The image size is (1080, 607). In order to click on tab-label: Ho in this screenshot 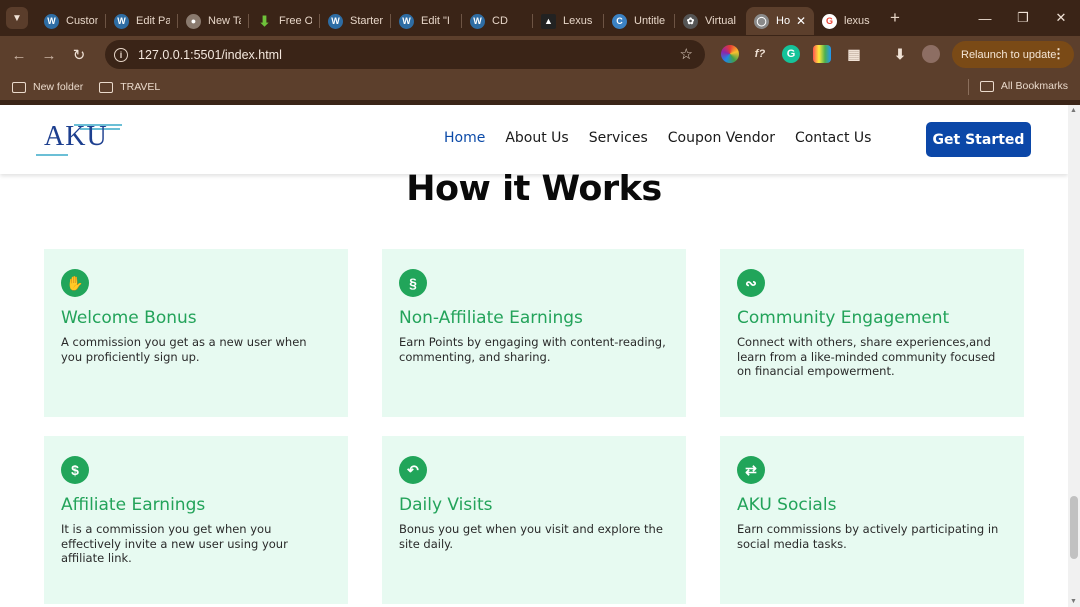, I will do `click(783, 21)`.